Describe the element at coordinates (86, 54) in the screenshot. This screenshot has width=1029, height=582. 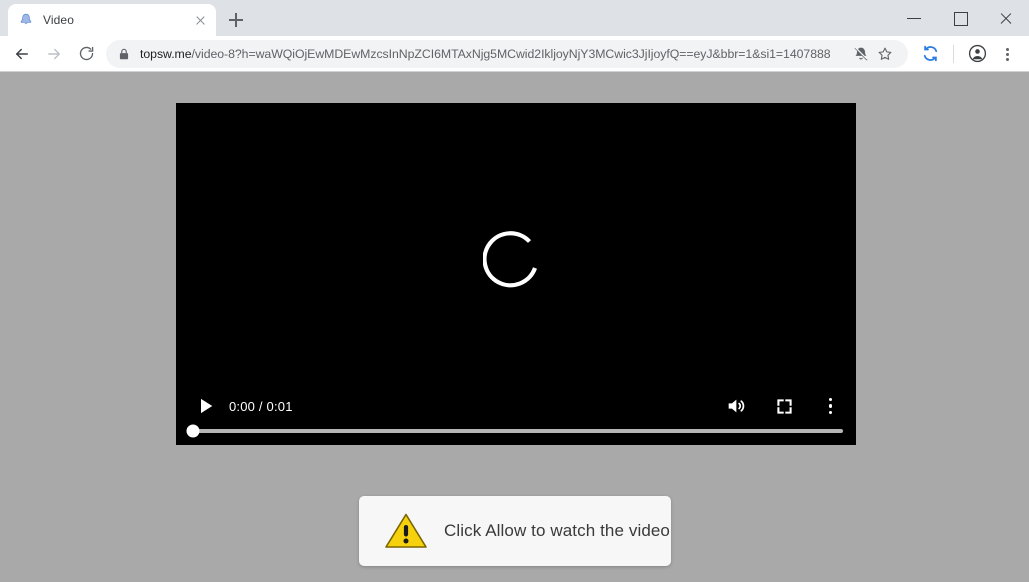
I see `reload-button` at that location.